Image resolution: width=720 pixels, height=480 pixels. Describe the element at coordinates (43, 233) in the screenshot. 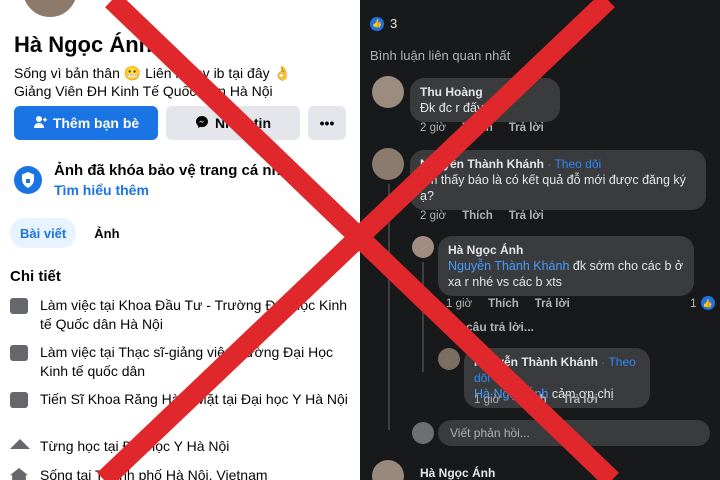

I see `tab-posts: Bài viết` at that location.